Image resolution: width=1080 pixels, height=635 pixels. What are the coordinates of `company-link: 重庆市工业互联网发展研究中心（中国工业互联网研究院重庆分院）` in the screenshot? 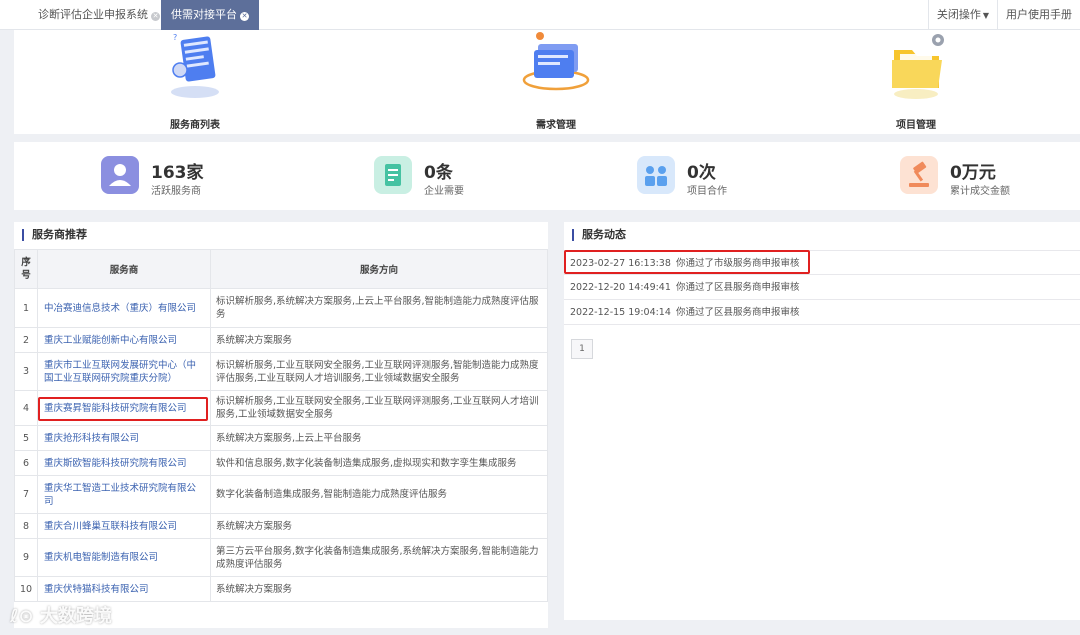 It's located at (124, 371).